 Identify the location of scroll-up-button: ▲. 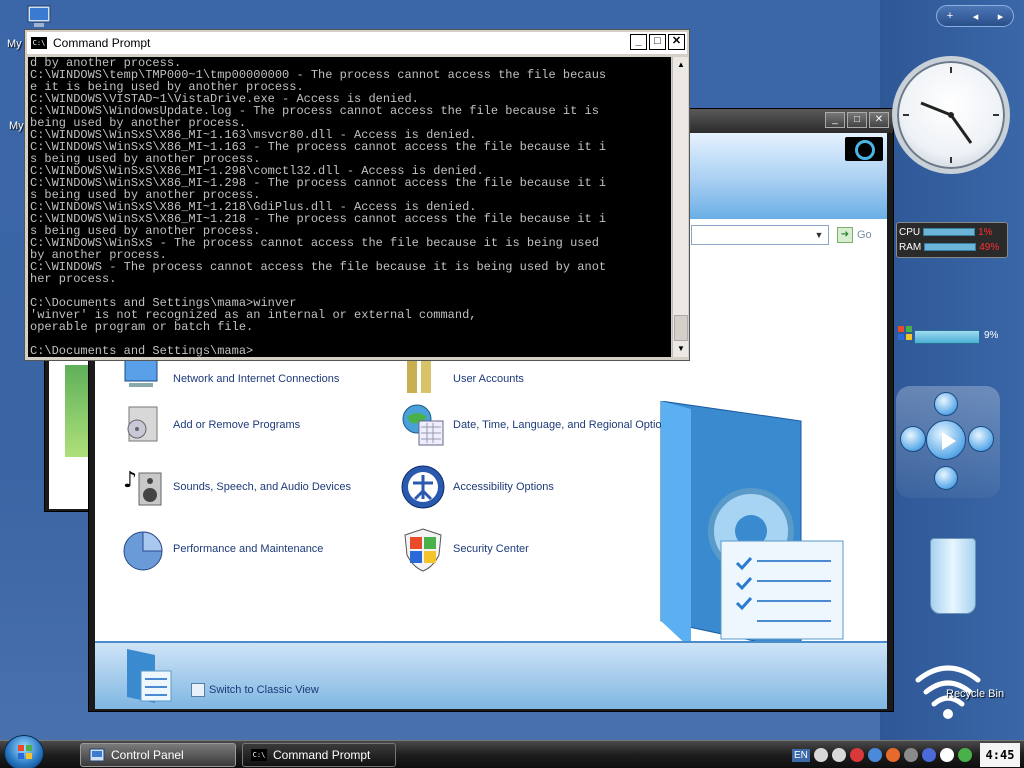
(681, 65).